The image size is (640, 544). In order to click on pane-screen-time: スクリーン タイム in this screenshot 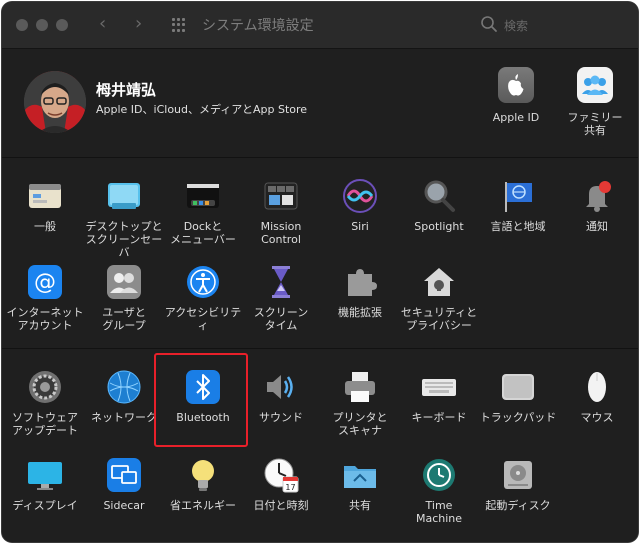, I will do `click(281, 298)`.